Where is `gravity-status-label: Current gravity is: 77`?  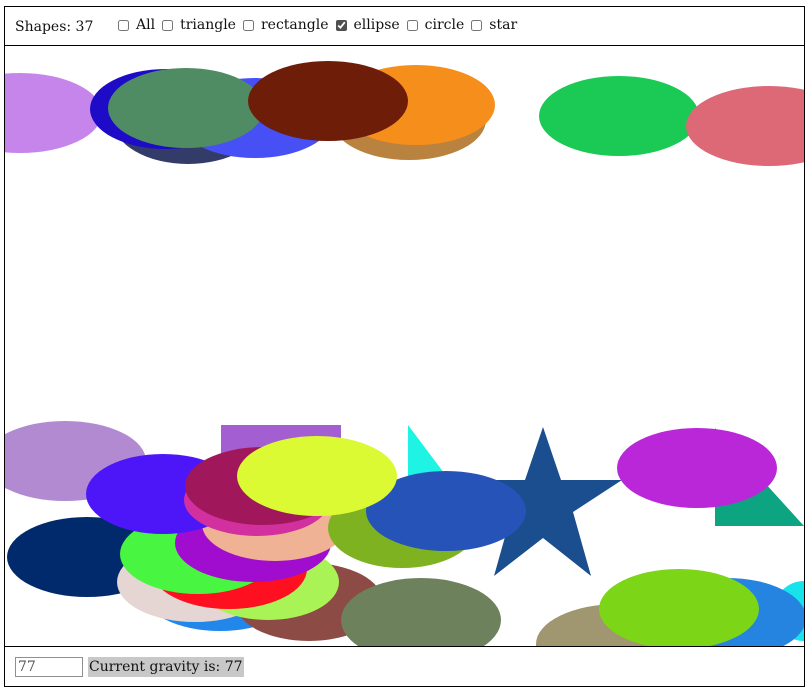
gravity-status-label: Current gravity is: 77 is located at coordinates (166, 667).